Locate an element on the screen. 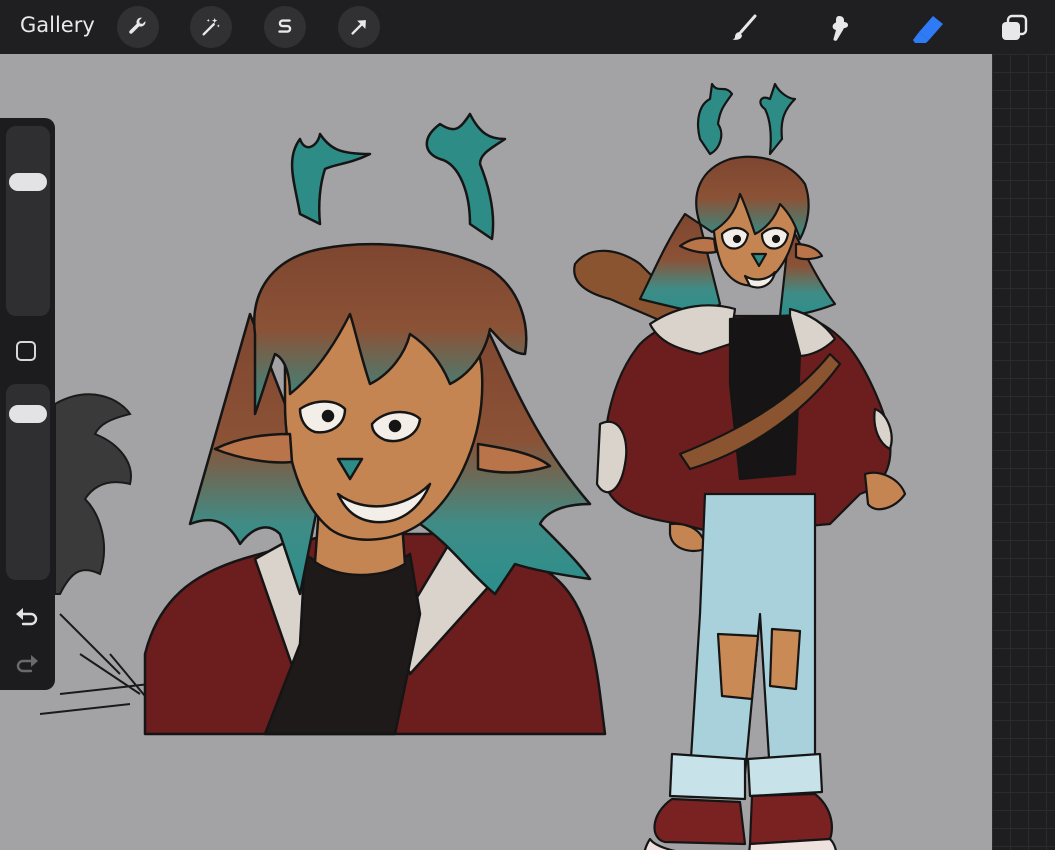  redo-arrow-icon is located at coordinates (27, 662).